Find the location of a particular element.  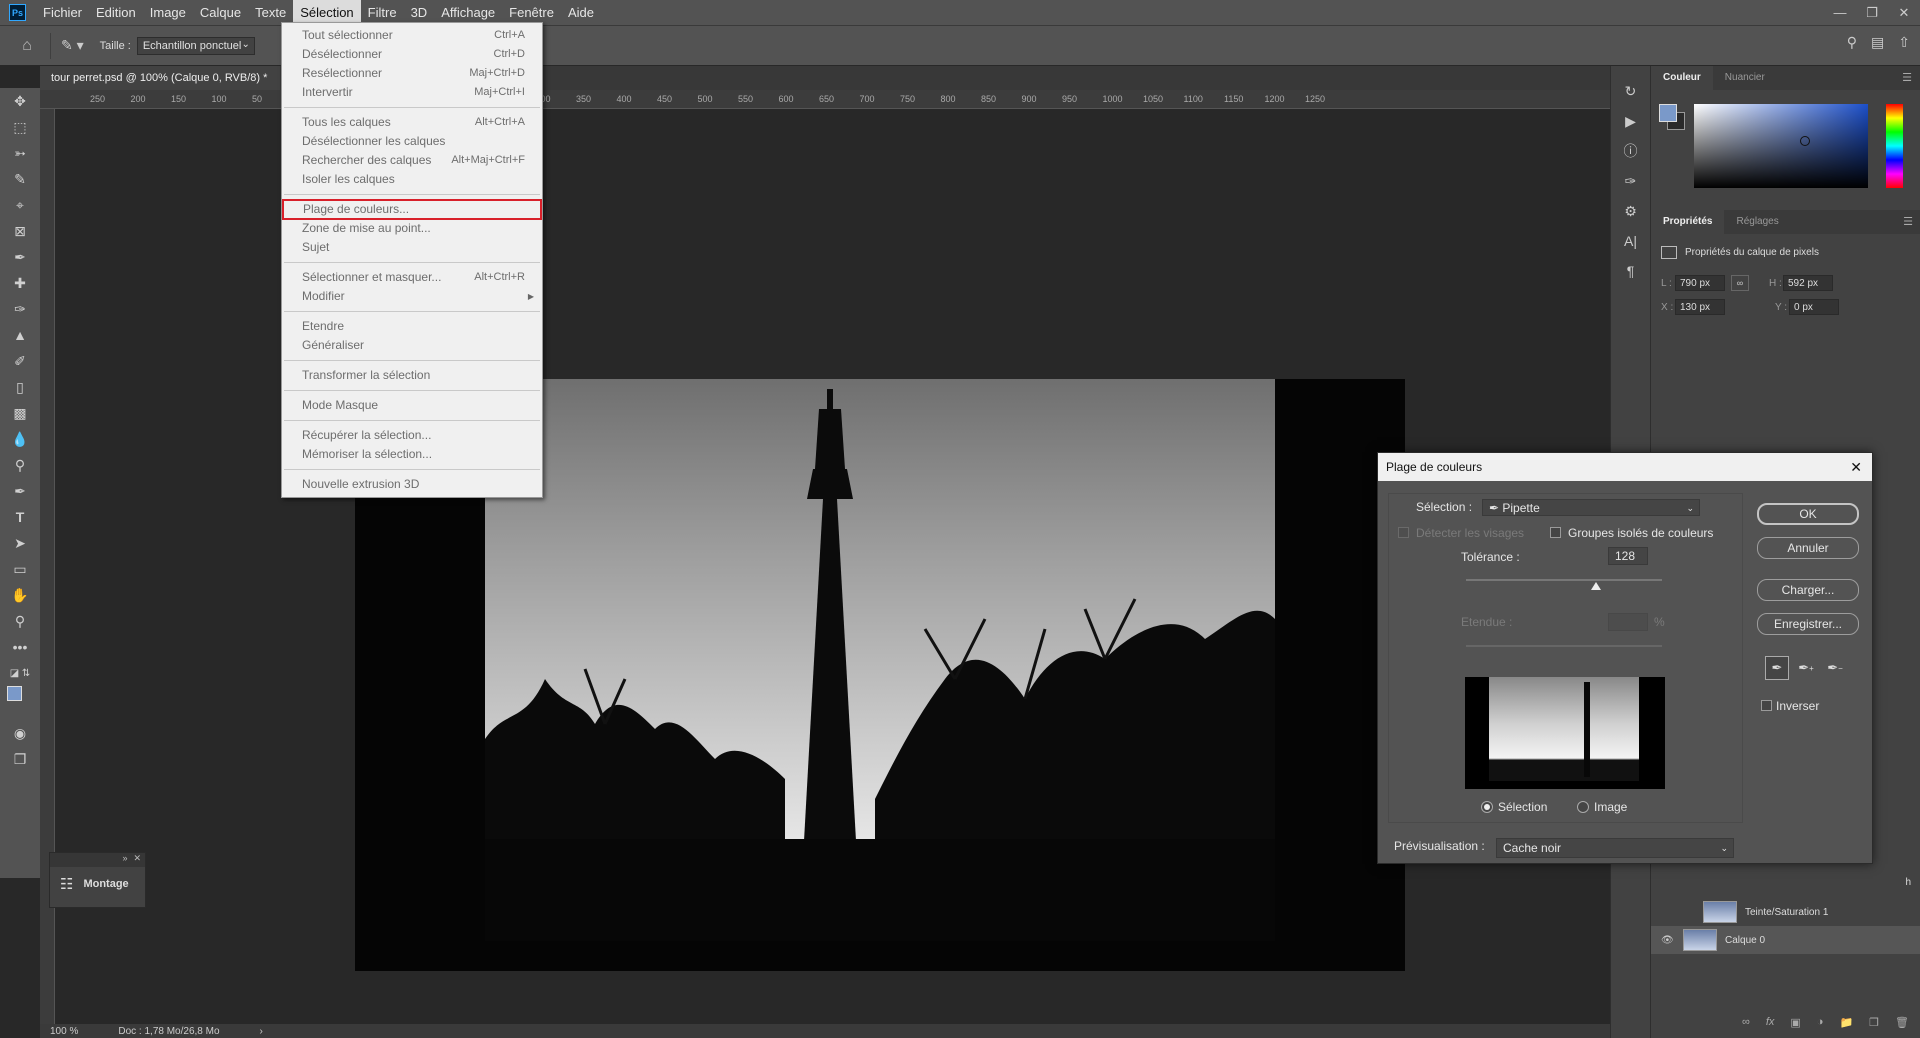

tab-couleur: Couleur is located at coordinates (1682, 78).